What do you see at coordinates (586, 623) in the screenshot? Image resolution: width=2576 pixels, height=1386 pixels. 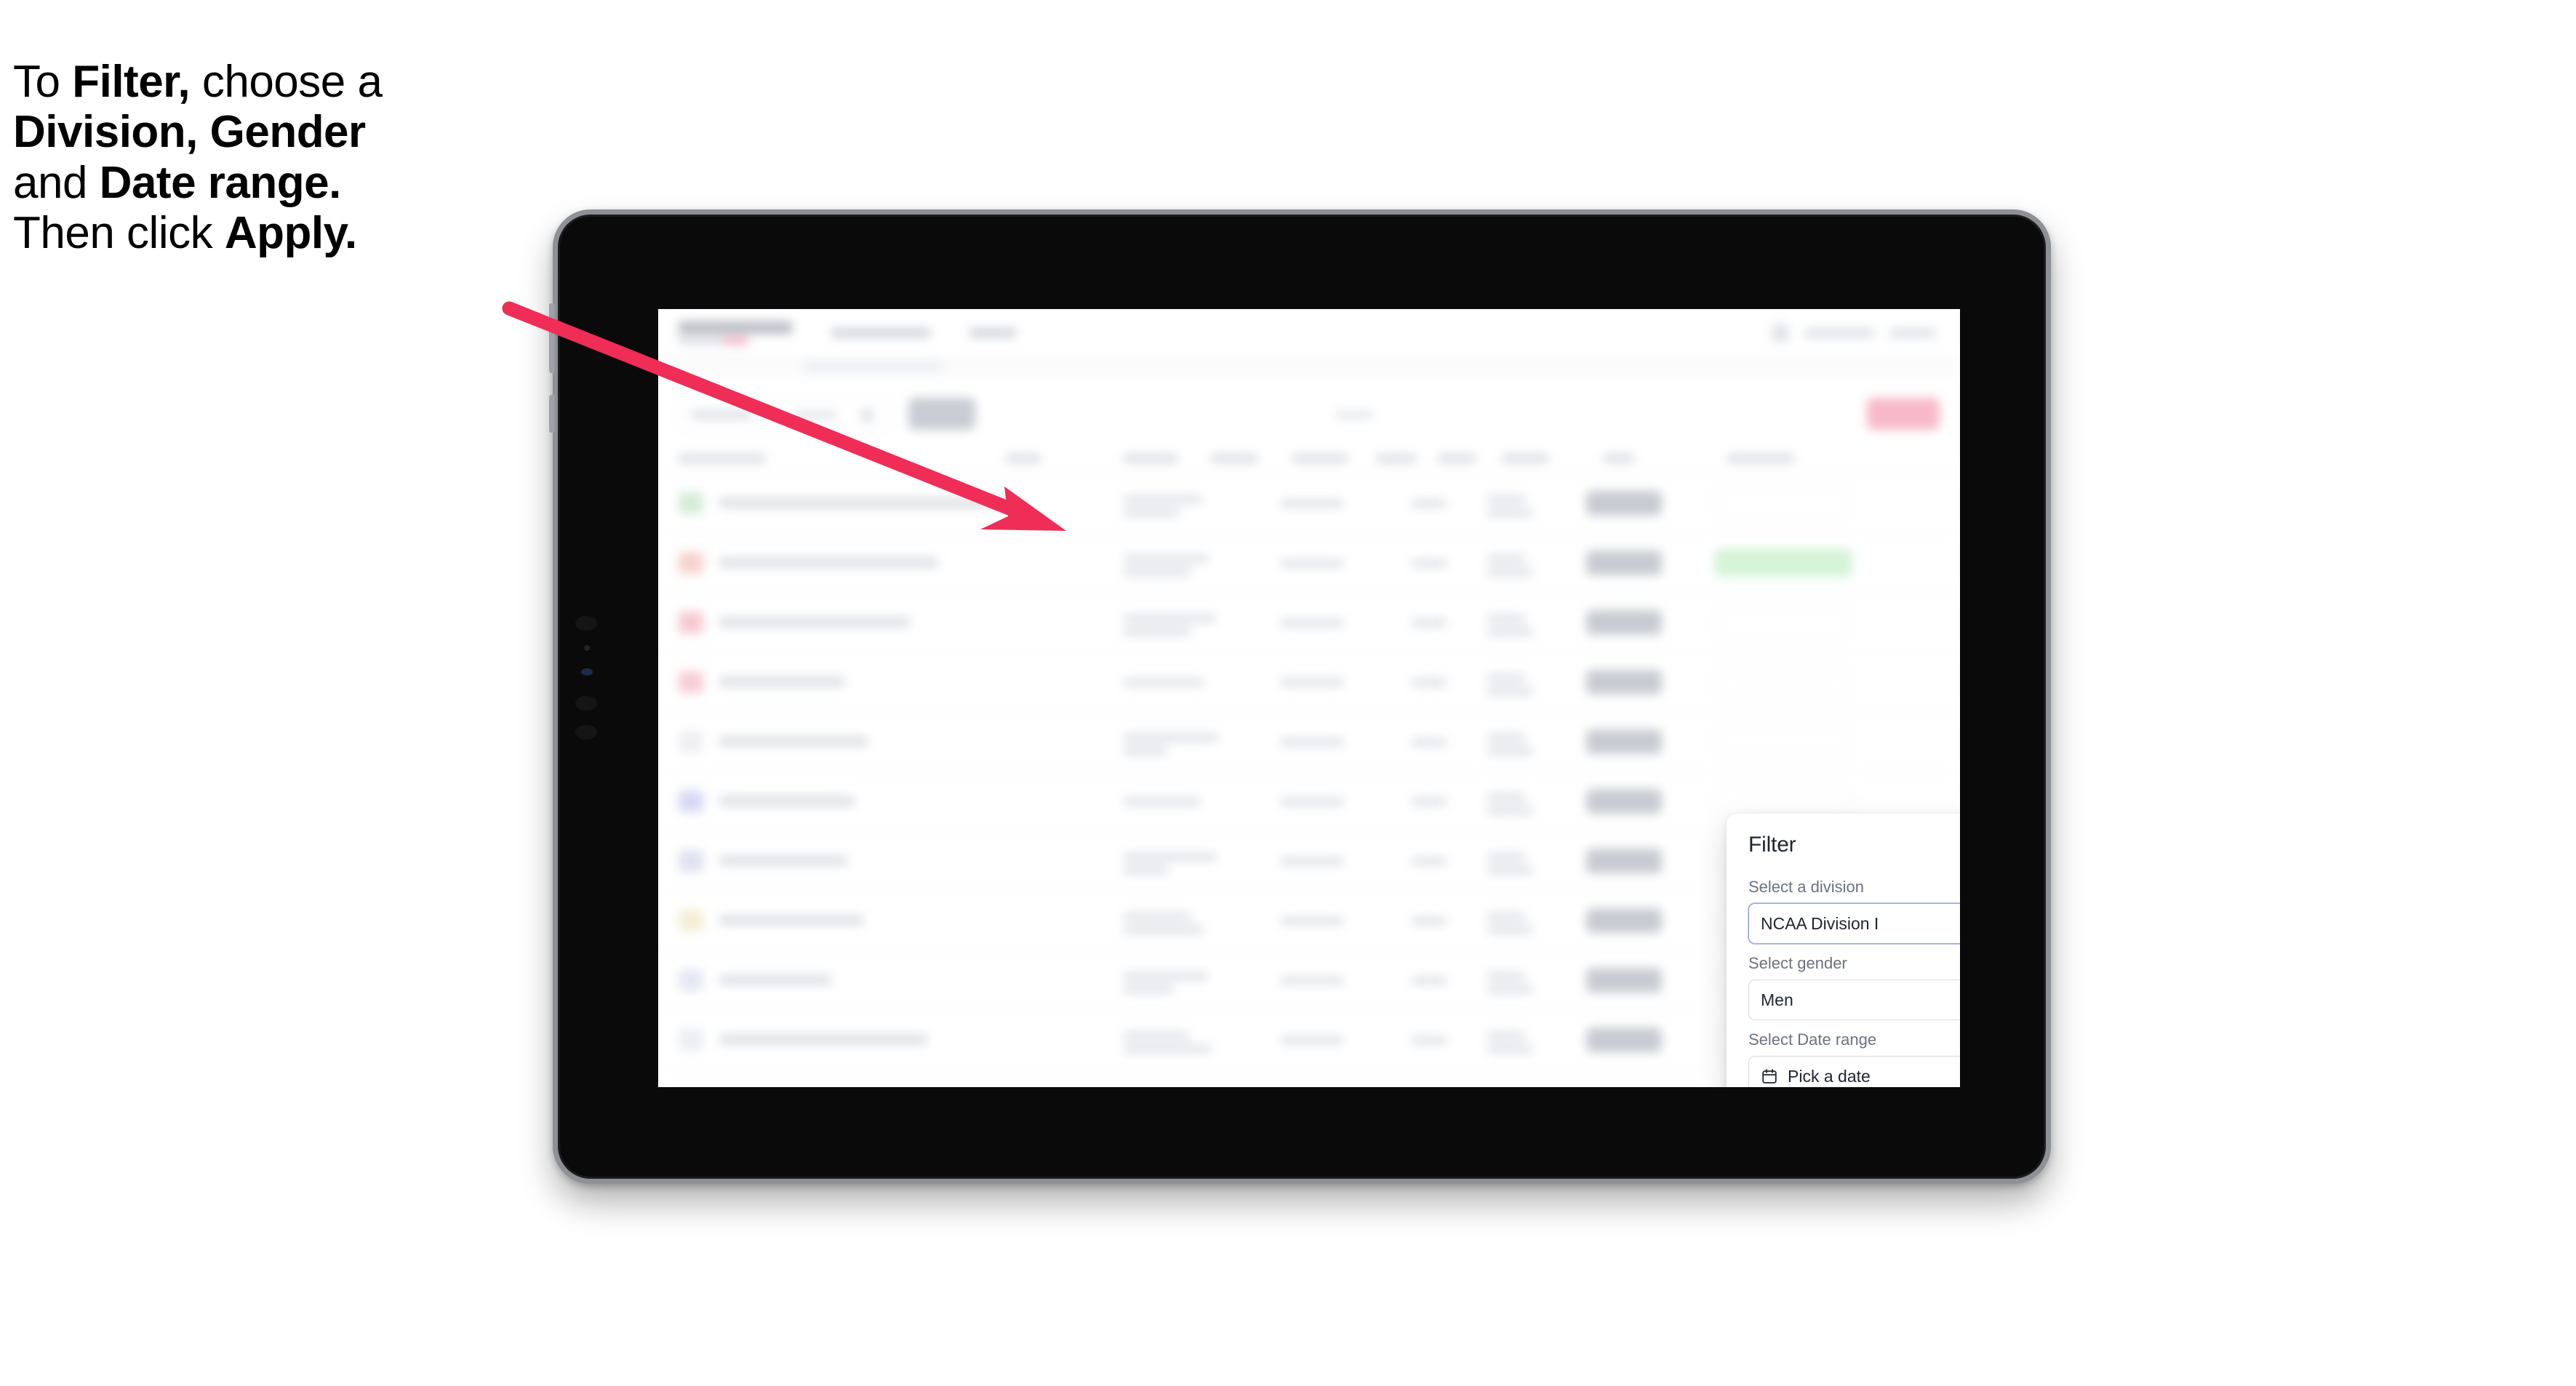 I see `bezel-speaker-dot` at bounding box center [586, 623].